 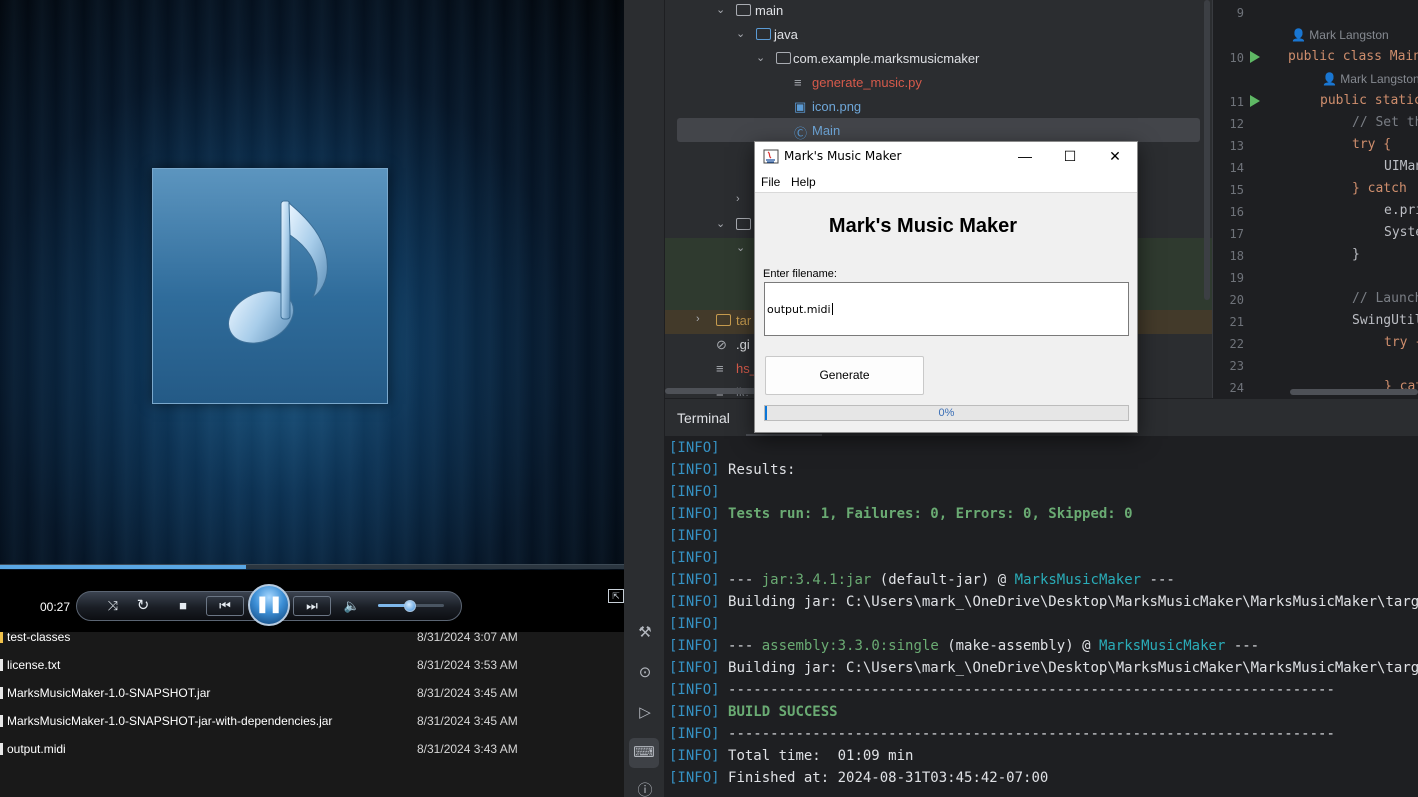 What do you see at coordinates (803, 182) in the screenshot?
I see `menu-help: Help` at bounding box center [803, 182].